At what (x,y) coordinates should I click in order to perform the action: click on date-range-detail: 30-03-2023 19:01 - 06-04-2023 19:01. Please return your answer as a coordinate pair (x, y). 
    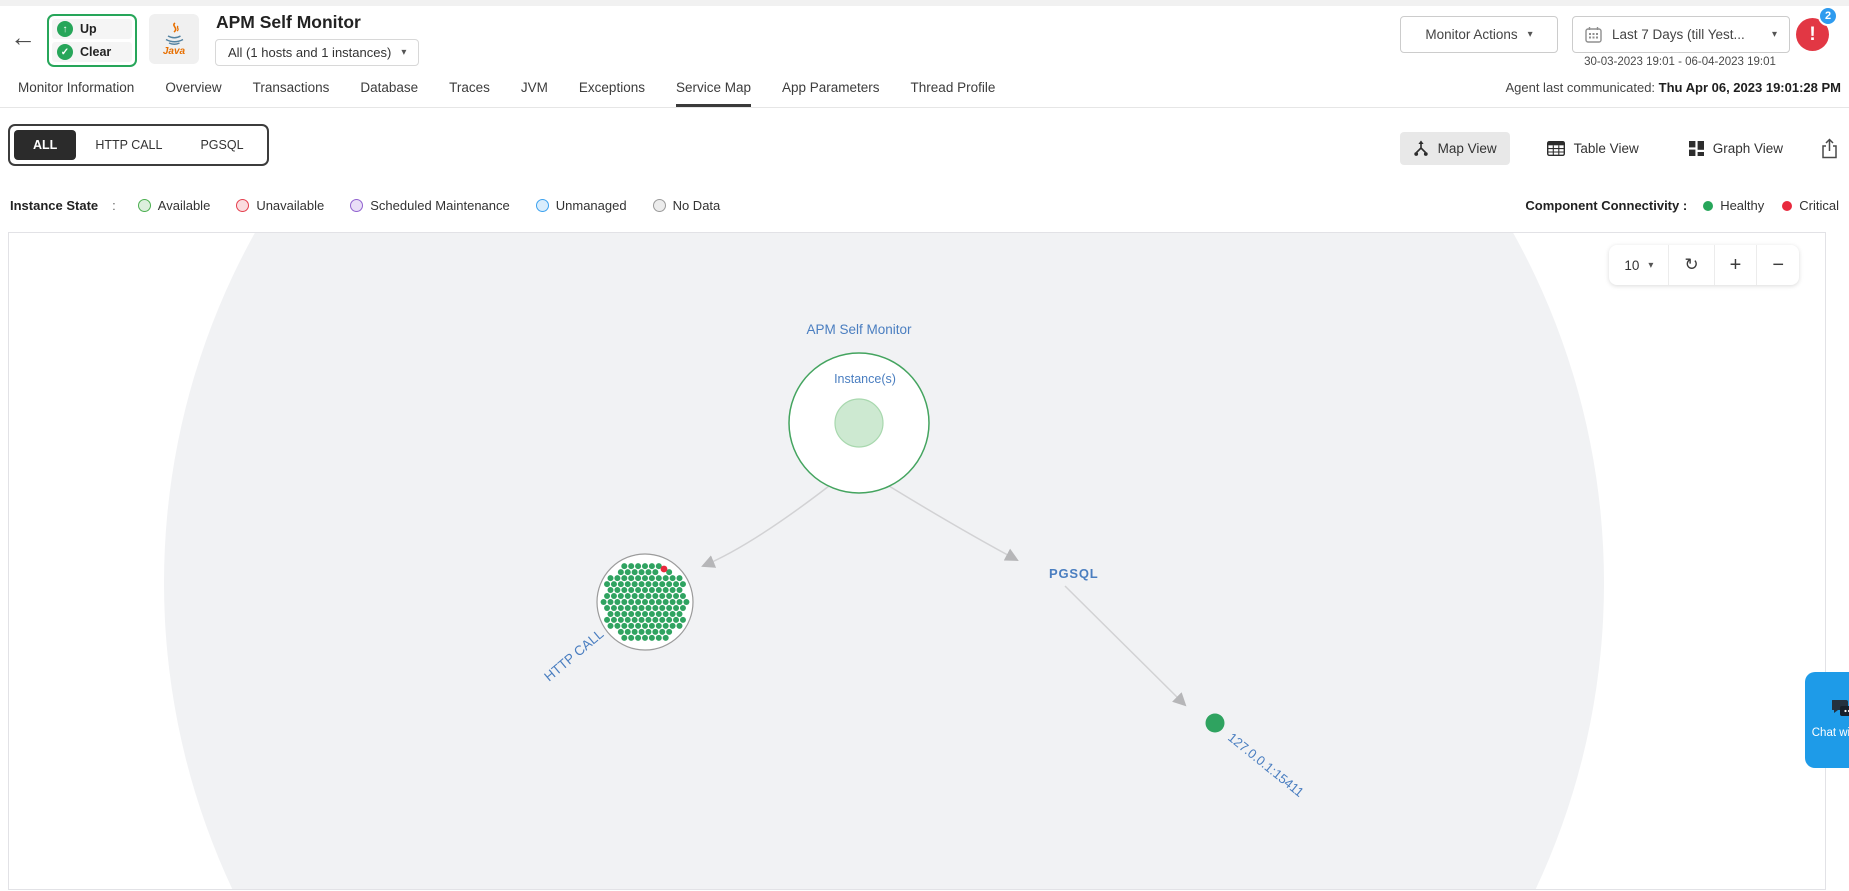
    Looking at the image, I should click on (1680, 62).